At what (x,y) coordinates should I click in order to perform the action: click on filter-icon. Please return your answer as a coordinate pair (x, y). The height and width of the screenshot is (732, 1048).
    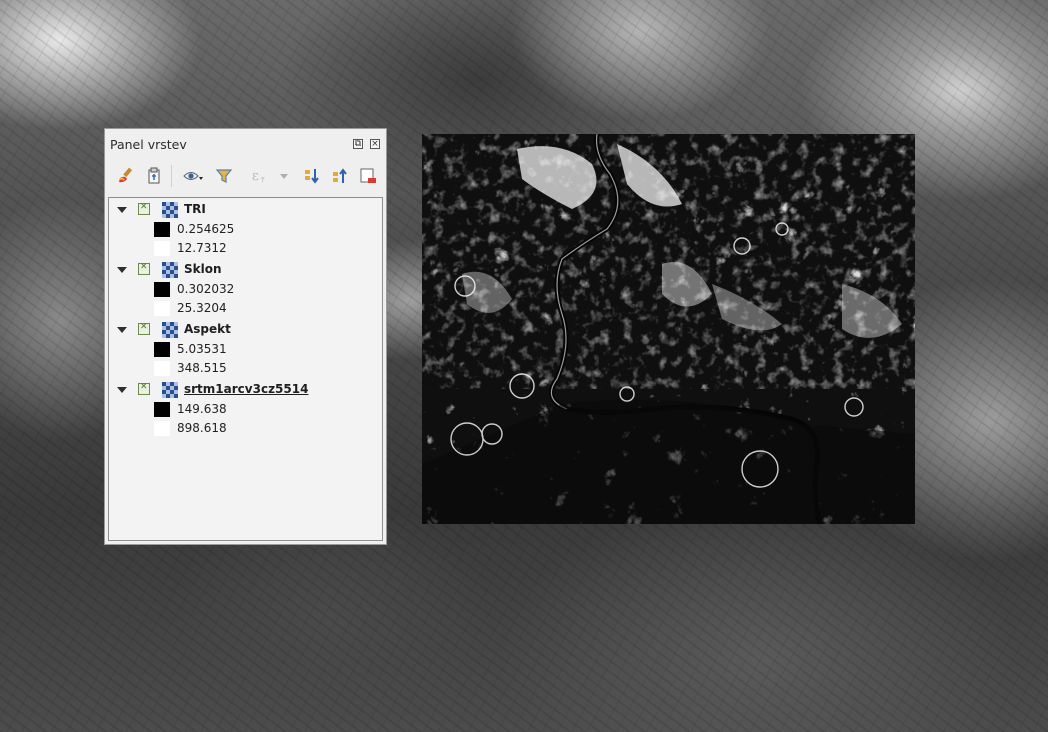
    Looking at the image, I should click on (224, 176).